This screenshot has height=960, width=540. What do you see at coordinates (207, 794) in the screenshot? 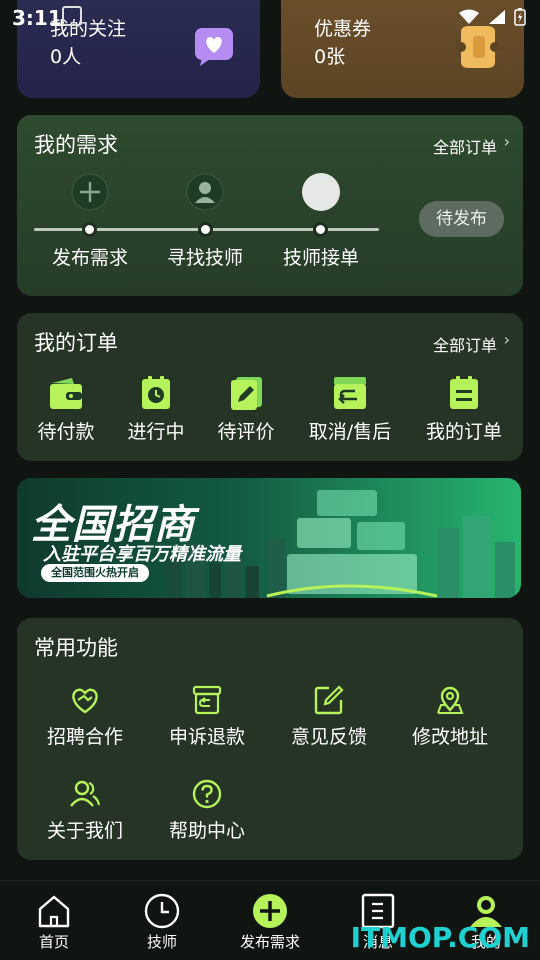
I see `help-circle-icon` at bounding box center [207, 794].